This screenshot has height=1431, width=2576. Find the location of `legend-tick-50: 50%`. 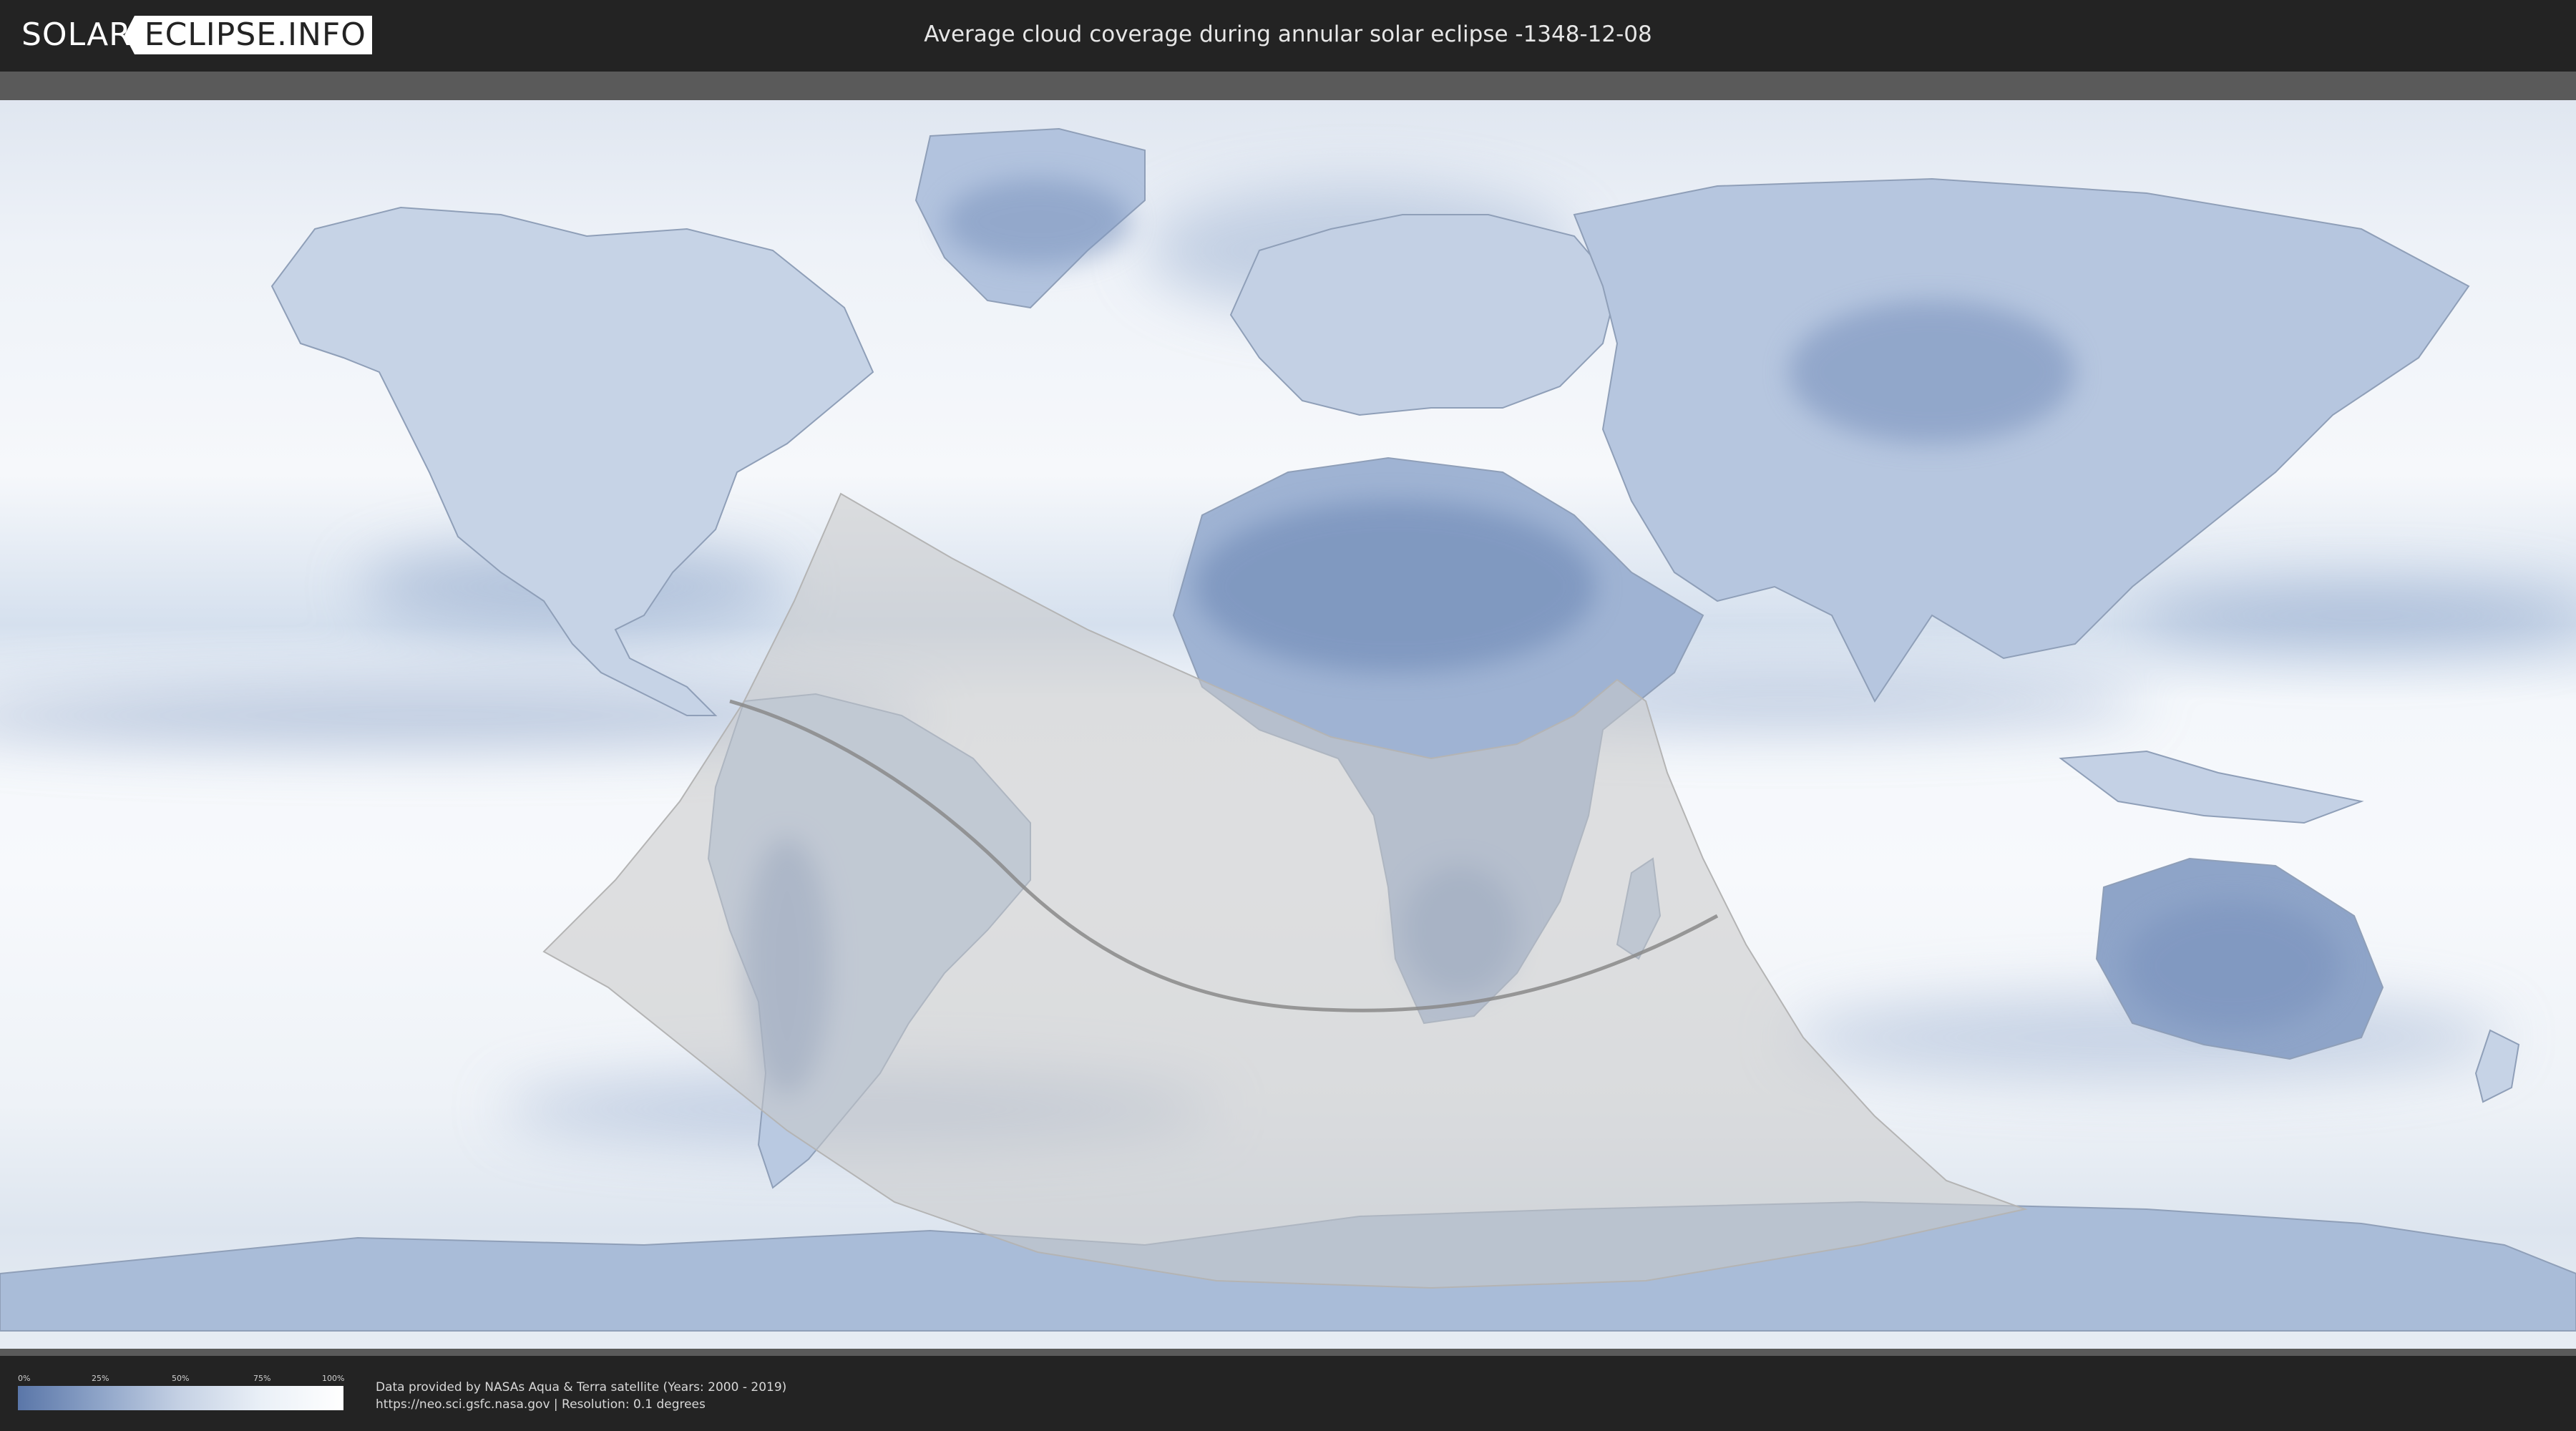

legend-tick-50: 50% is located at coordinates (181, 1378).